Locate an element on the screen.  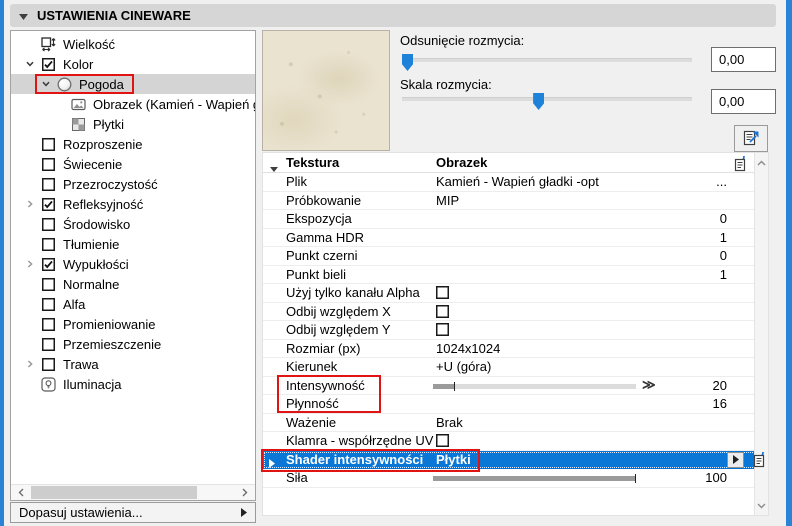
tree-item-tlumienie: Tłumienie is located at coordinates (133, 244).